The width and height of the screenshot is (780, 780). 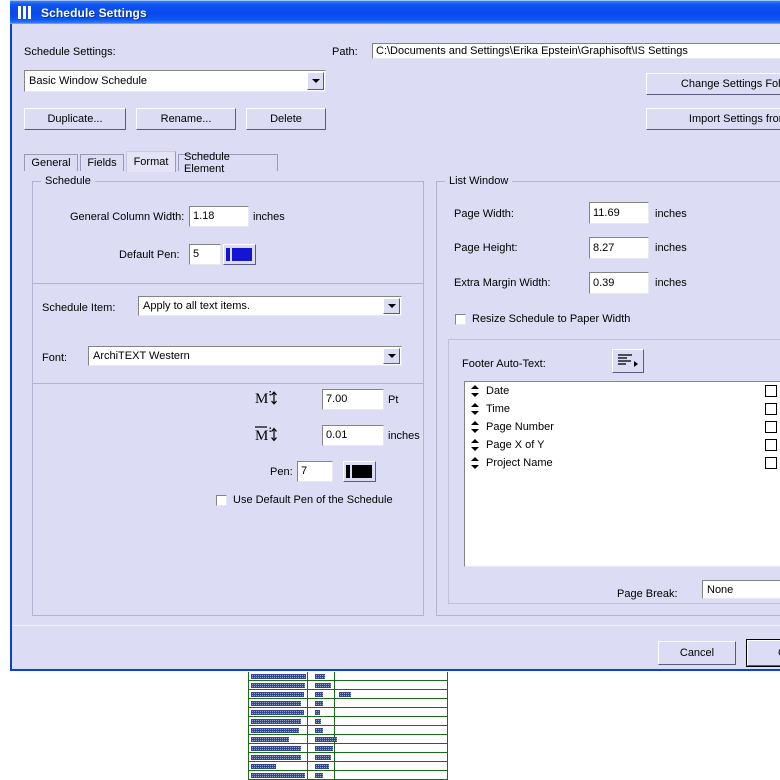 I want to click on page-break-combo: None, so click(x=741, y=589).